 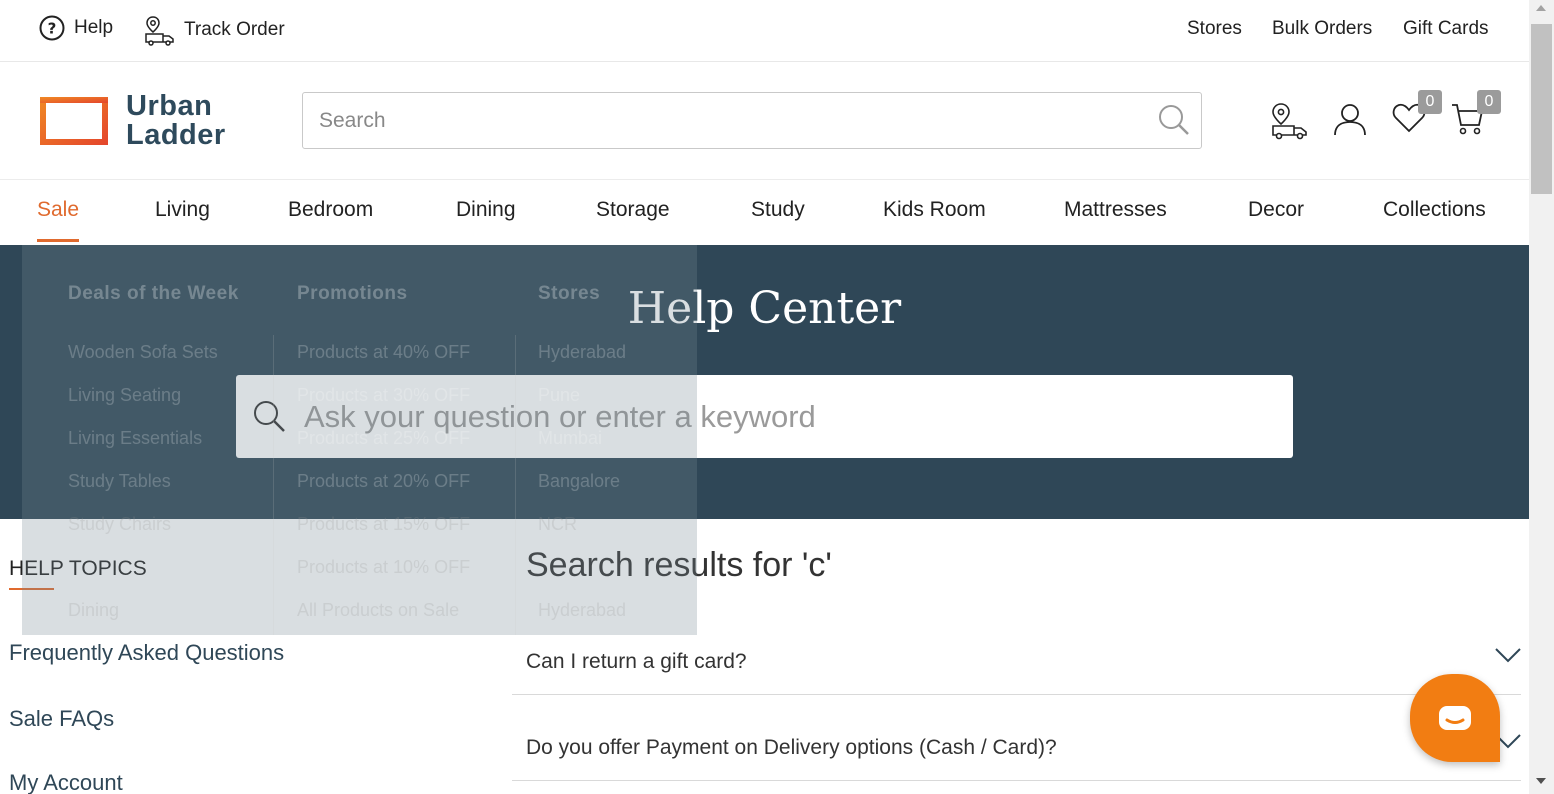 I want to click on help-icon: ?, so click(x=52, y=28).